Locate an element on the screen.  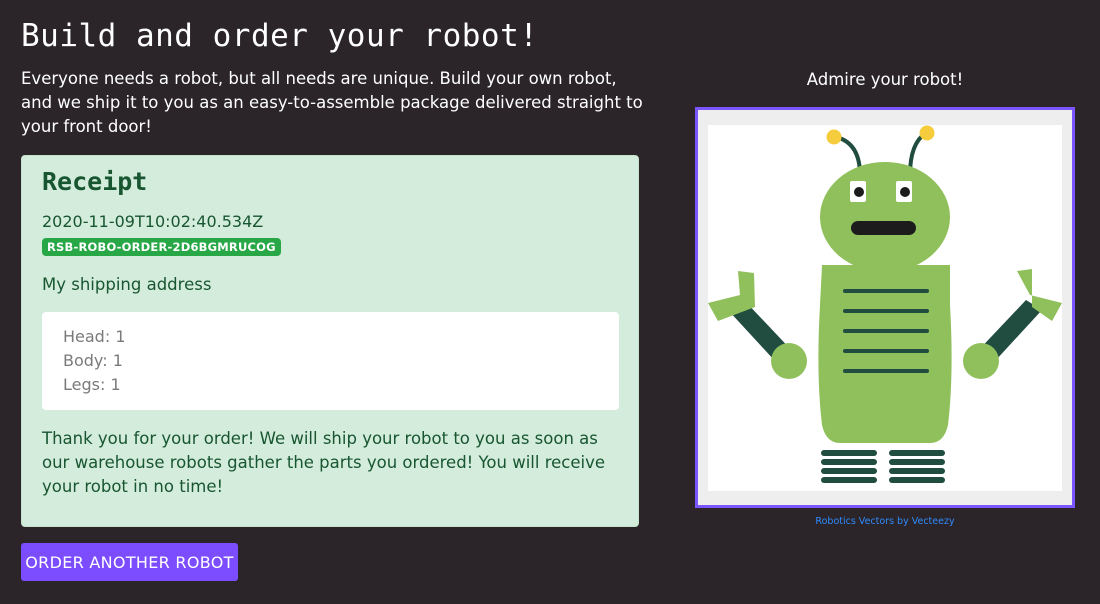
page-title: Build and order your robot! is located at coordinates (280, 36).